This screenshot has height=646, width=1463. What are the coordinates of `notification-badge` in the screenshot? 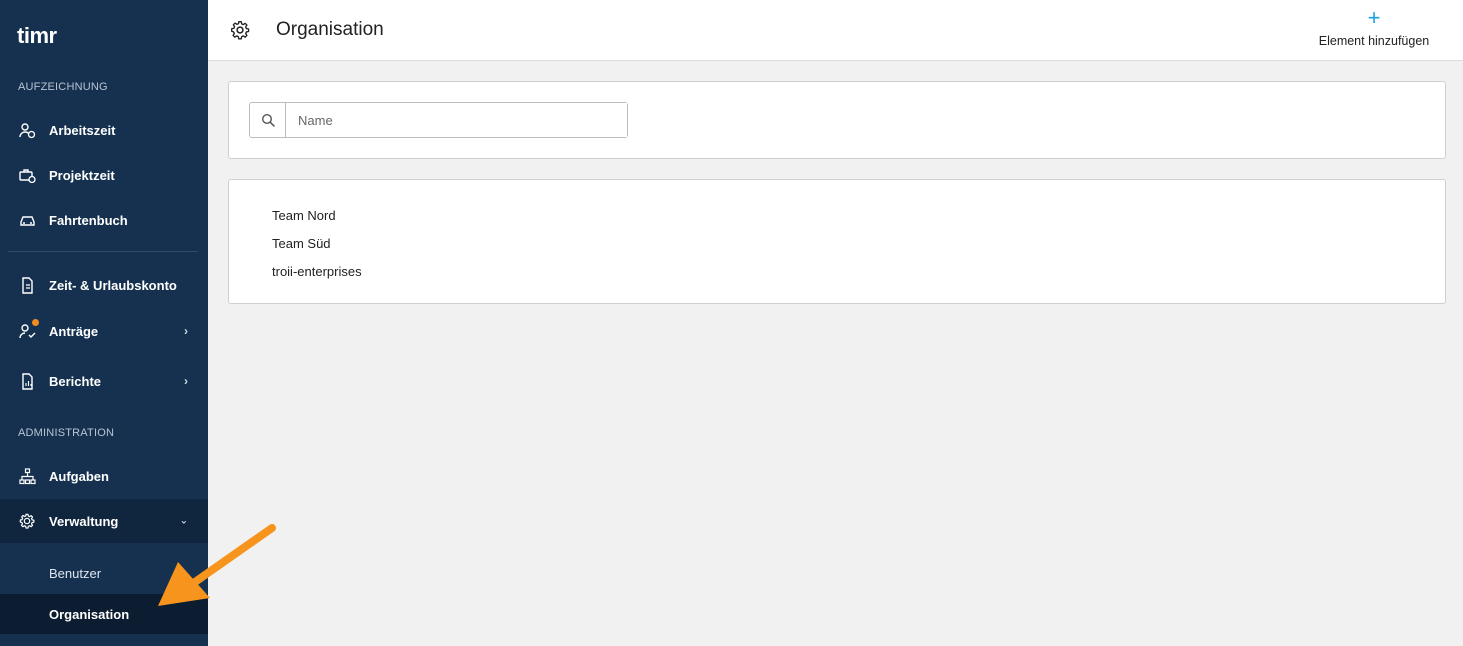 It's located at (35, 322).